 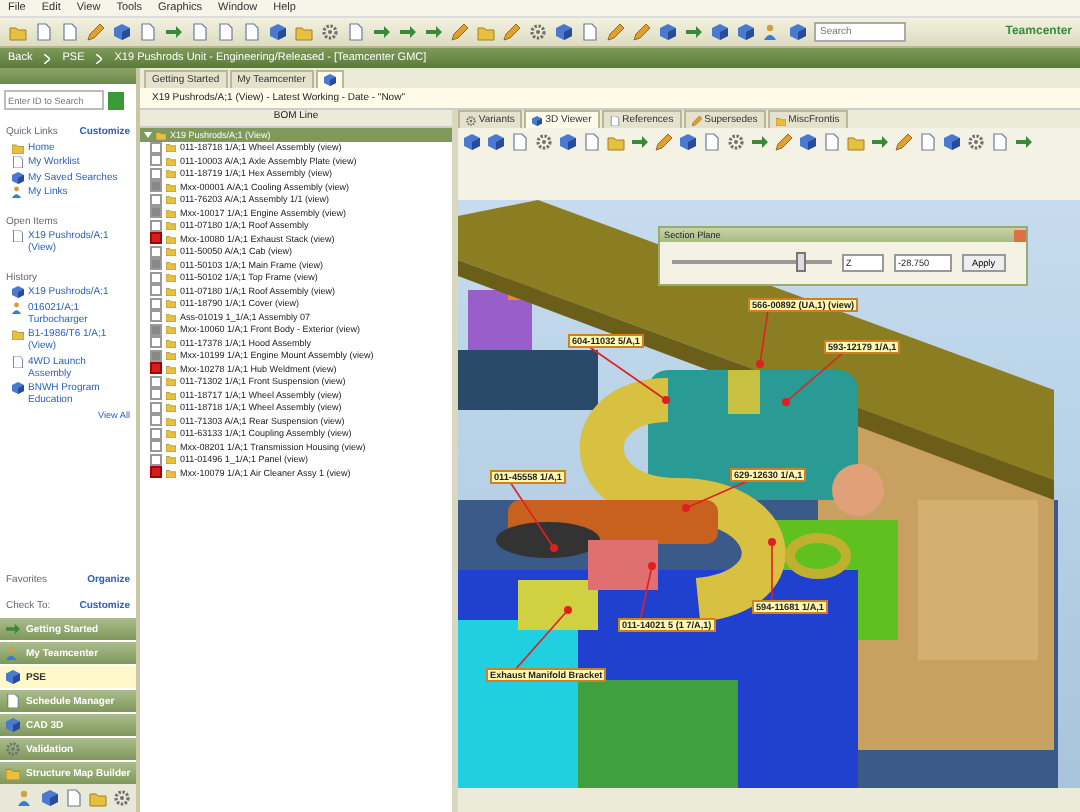 What do you see at coordinates (116, 100) in the screenshot?
I see `search-button` at bounding box center [116, 100].